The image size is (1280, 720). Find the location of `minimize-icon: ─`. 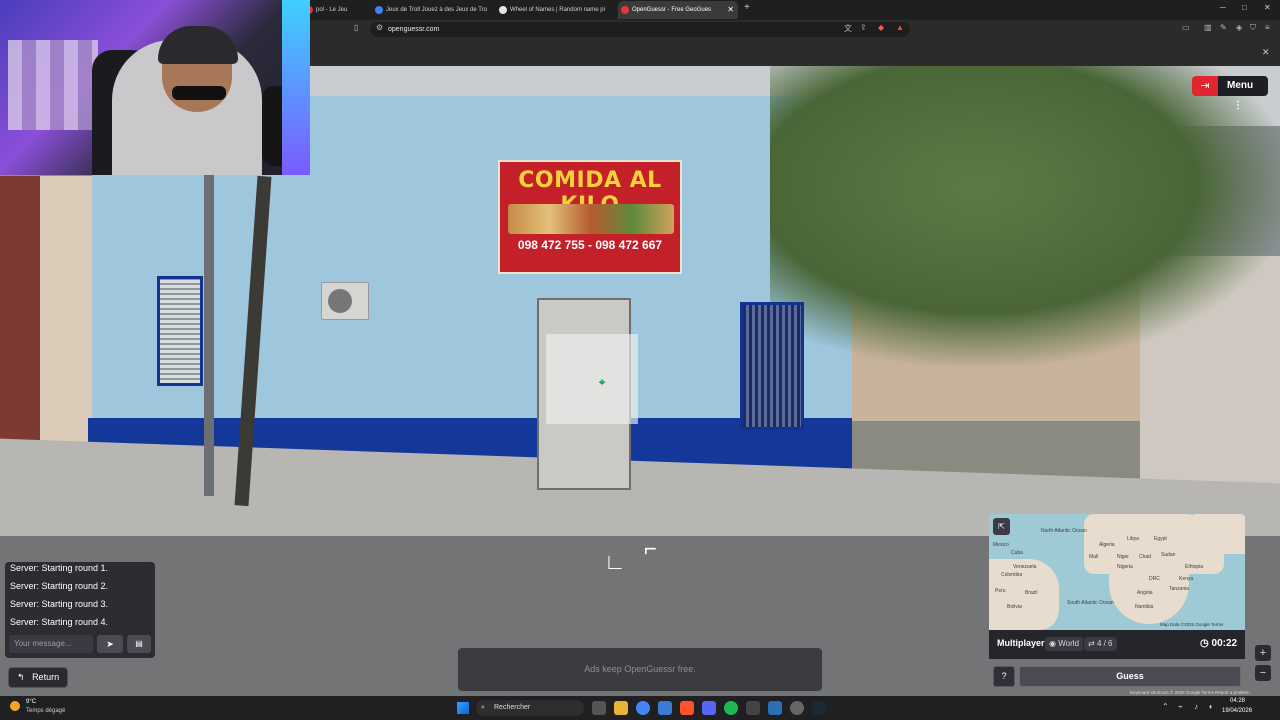

minimize-icon: ─ is located at coordinates (1223, 7).